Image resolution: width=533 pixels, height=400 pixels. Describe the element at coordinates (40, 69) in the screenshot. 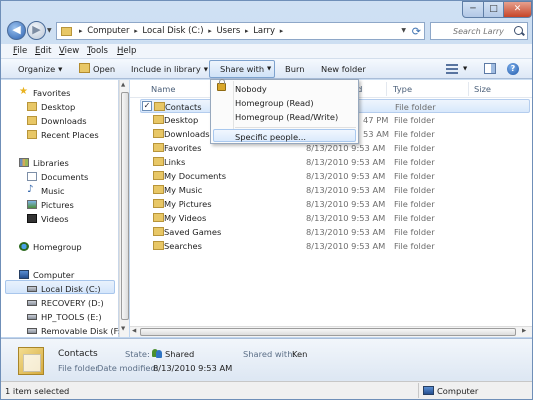

I see `organize-button: Organize ▼` at that location.